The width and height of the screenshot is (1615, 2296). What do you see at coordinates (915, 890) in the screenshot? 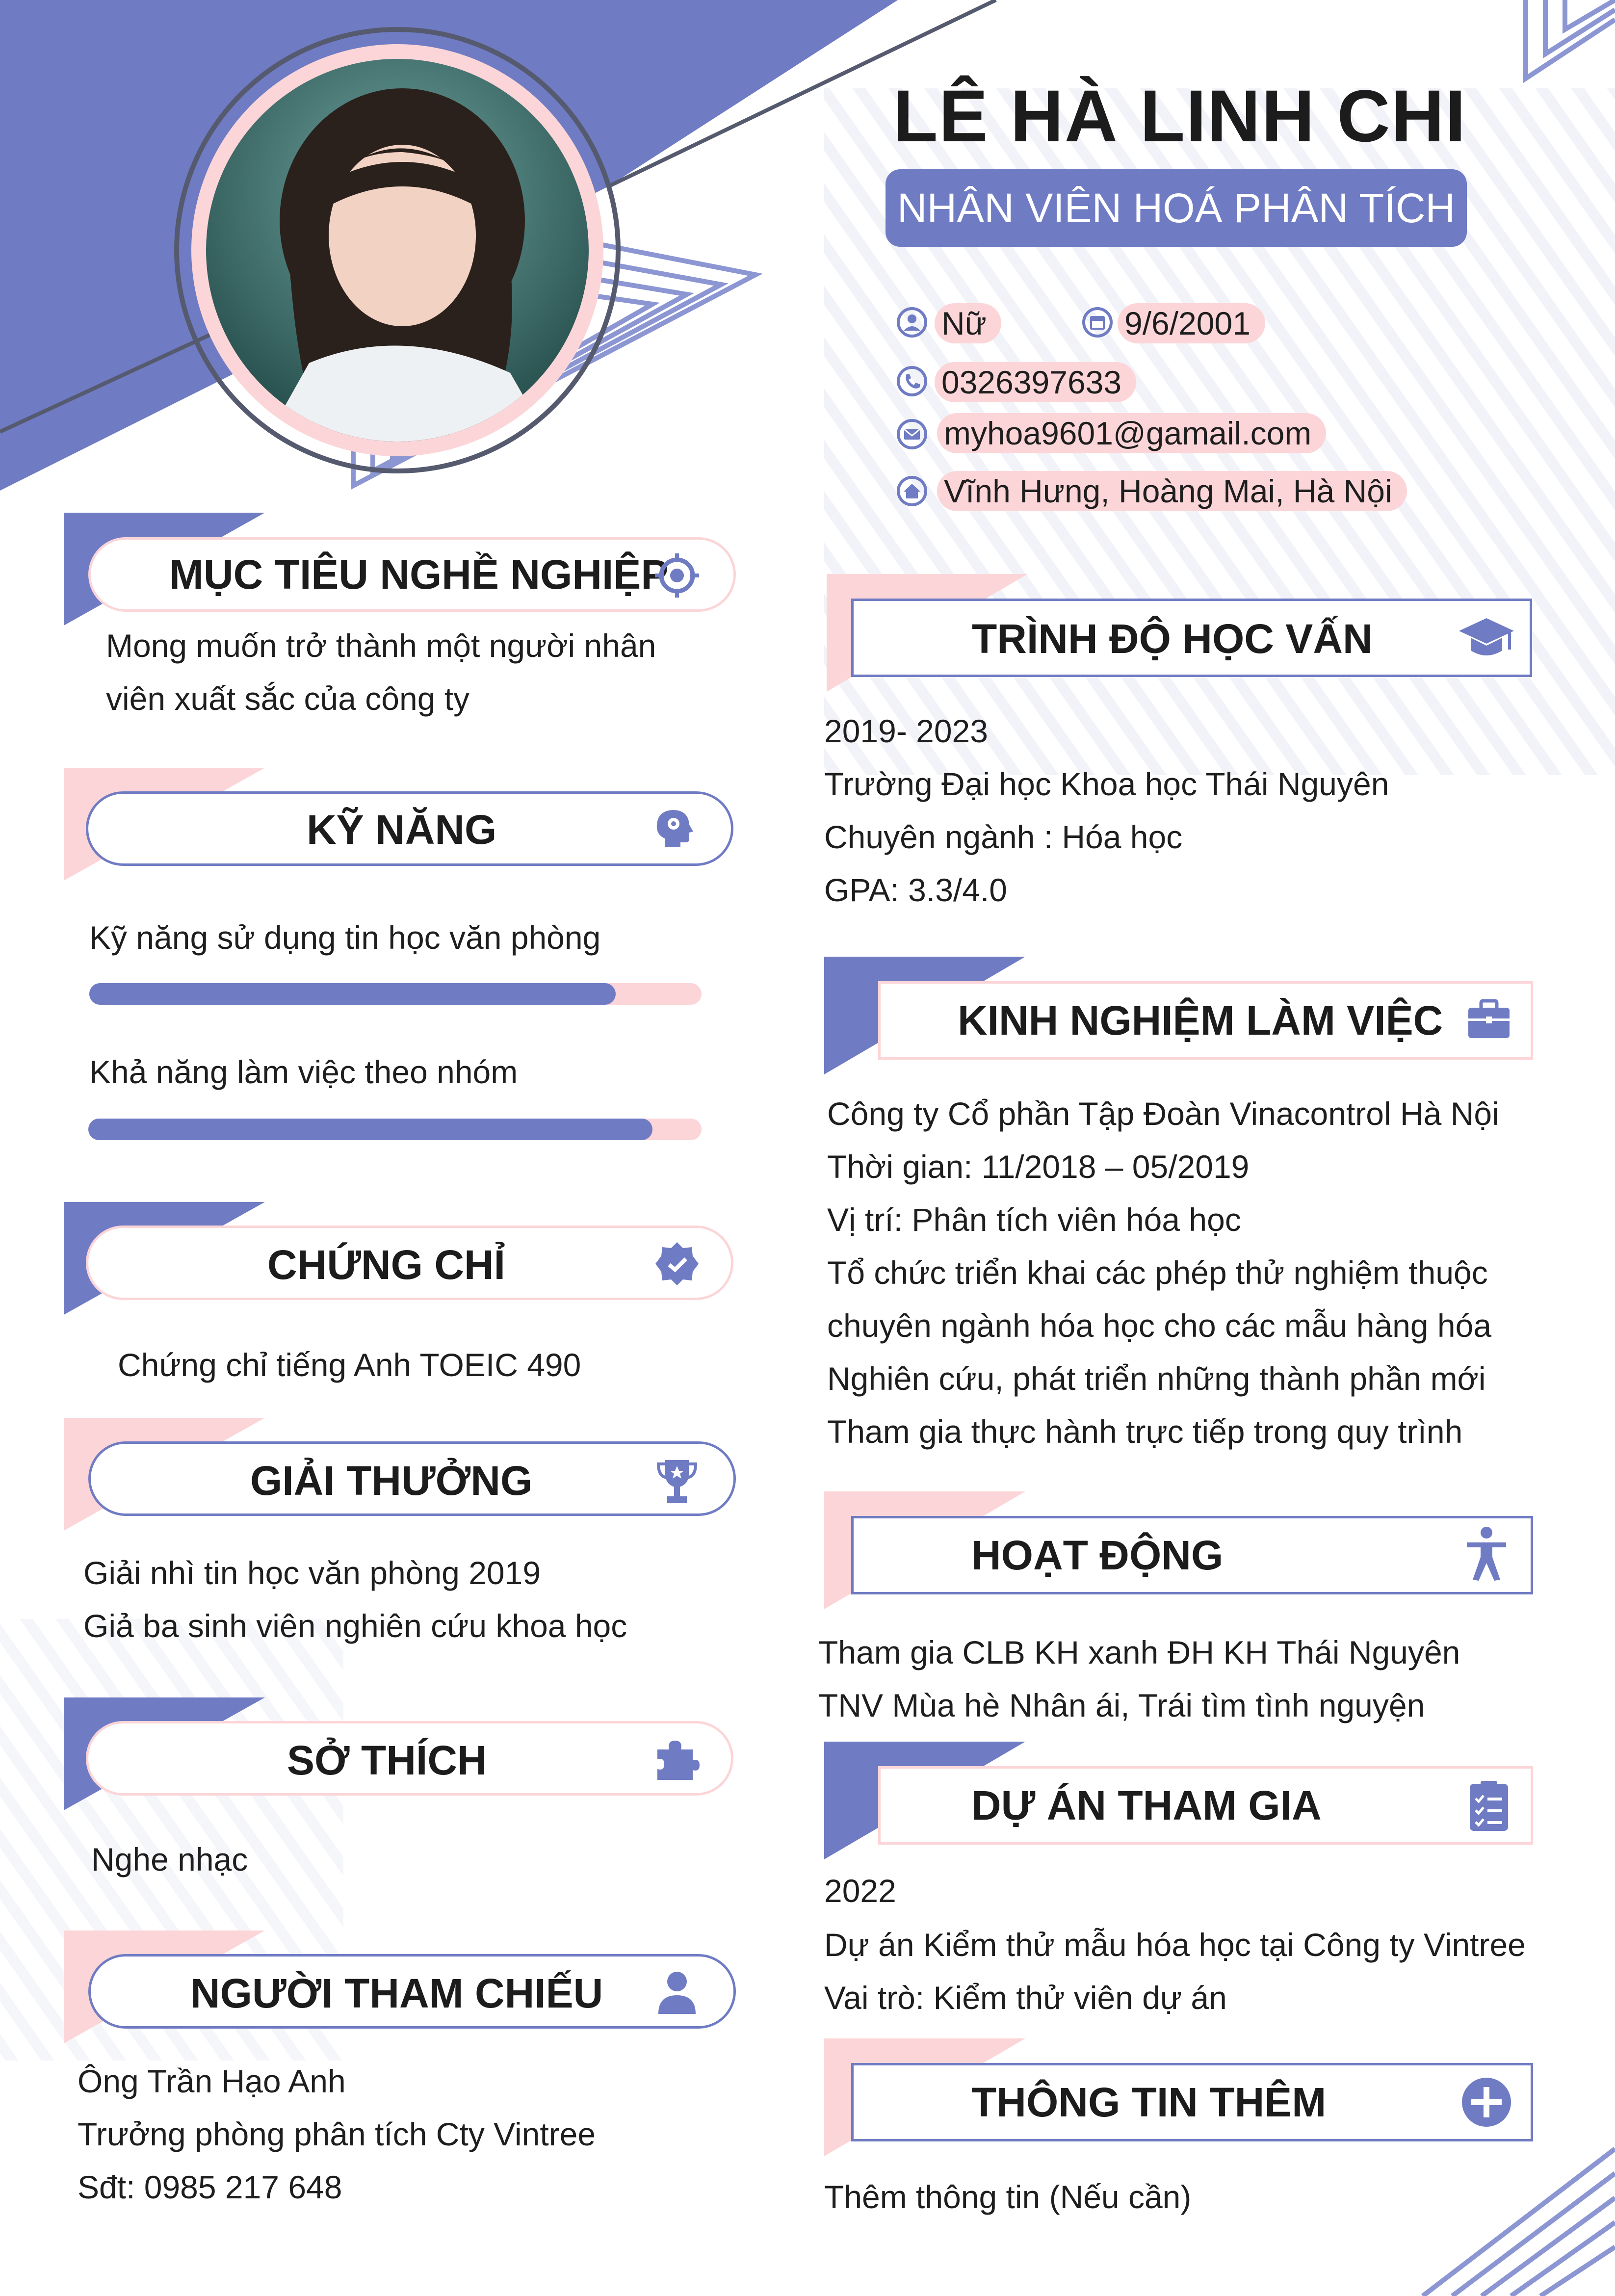
I see `education-line: GPA: 3.3/4.0` at bounding box center [915, 890].